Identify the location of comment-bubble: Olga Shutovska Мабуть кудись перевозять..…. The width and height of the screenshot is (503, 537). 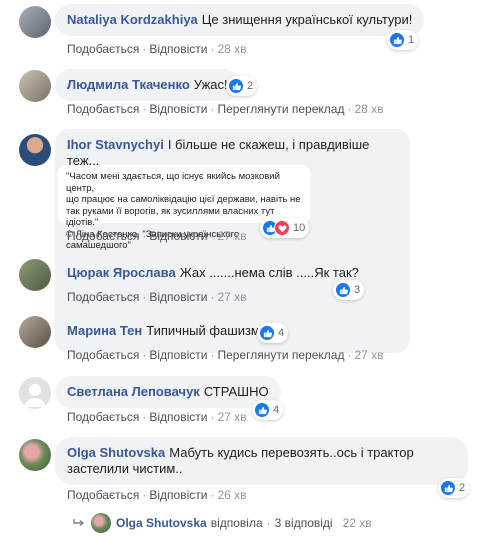
(261, 461).